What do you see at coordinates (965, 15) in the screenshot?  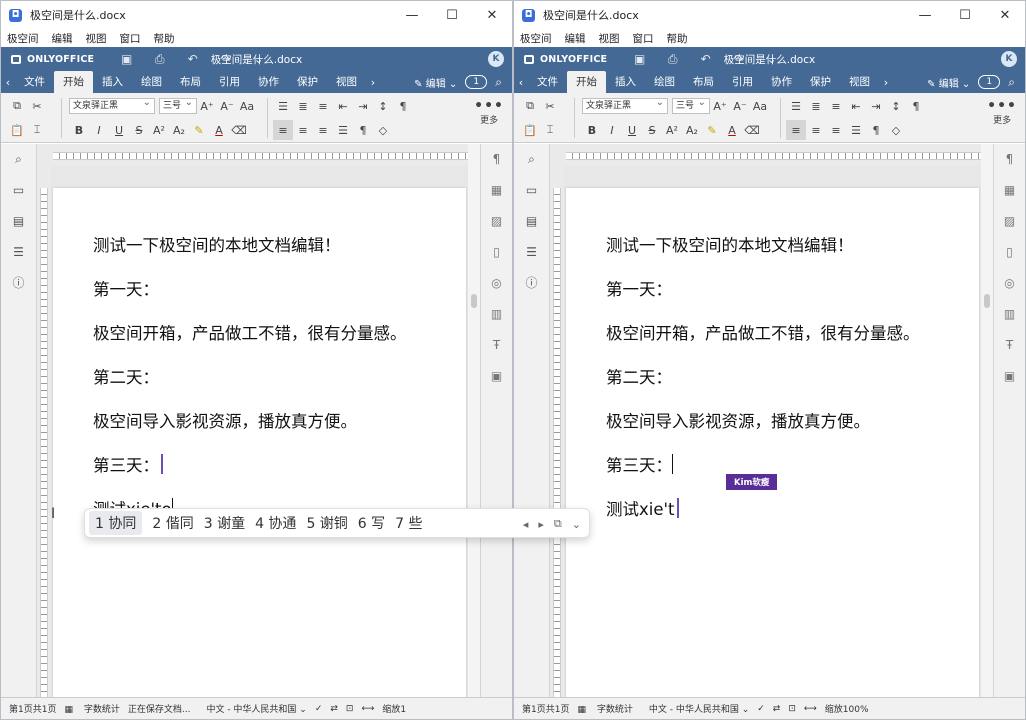 I see `maximize-icon: ☐` at bounding box center [965, 15].